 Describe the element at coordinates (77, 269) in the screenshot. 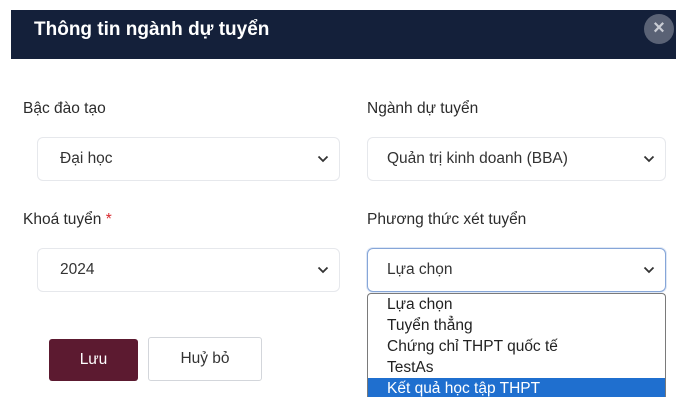

I see `intake-select-value: 2024` at that location.